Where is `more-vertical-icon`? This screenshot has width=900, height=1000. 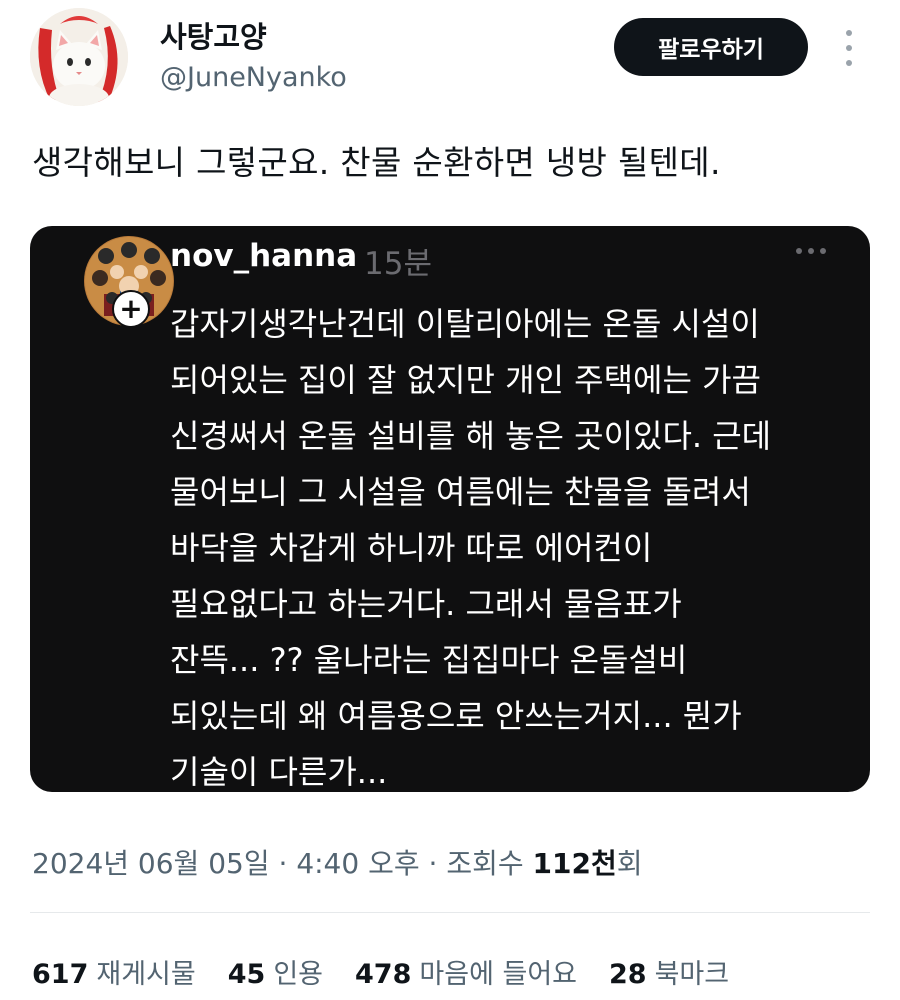 more-vertical-icon is located at coordinates (849, 48).